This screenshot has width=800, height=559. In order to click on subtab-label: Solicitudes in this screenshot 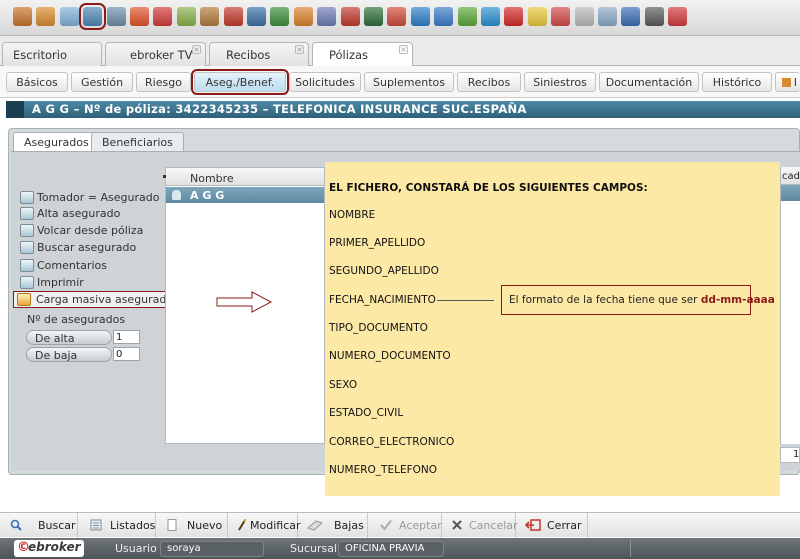, I will do `click(325, 82)`.